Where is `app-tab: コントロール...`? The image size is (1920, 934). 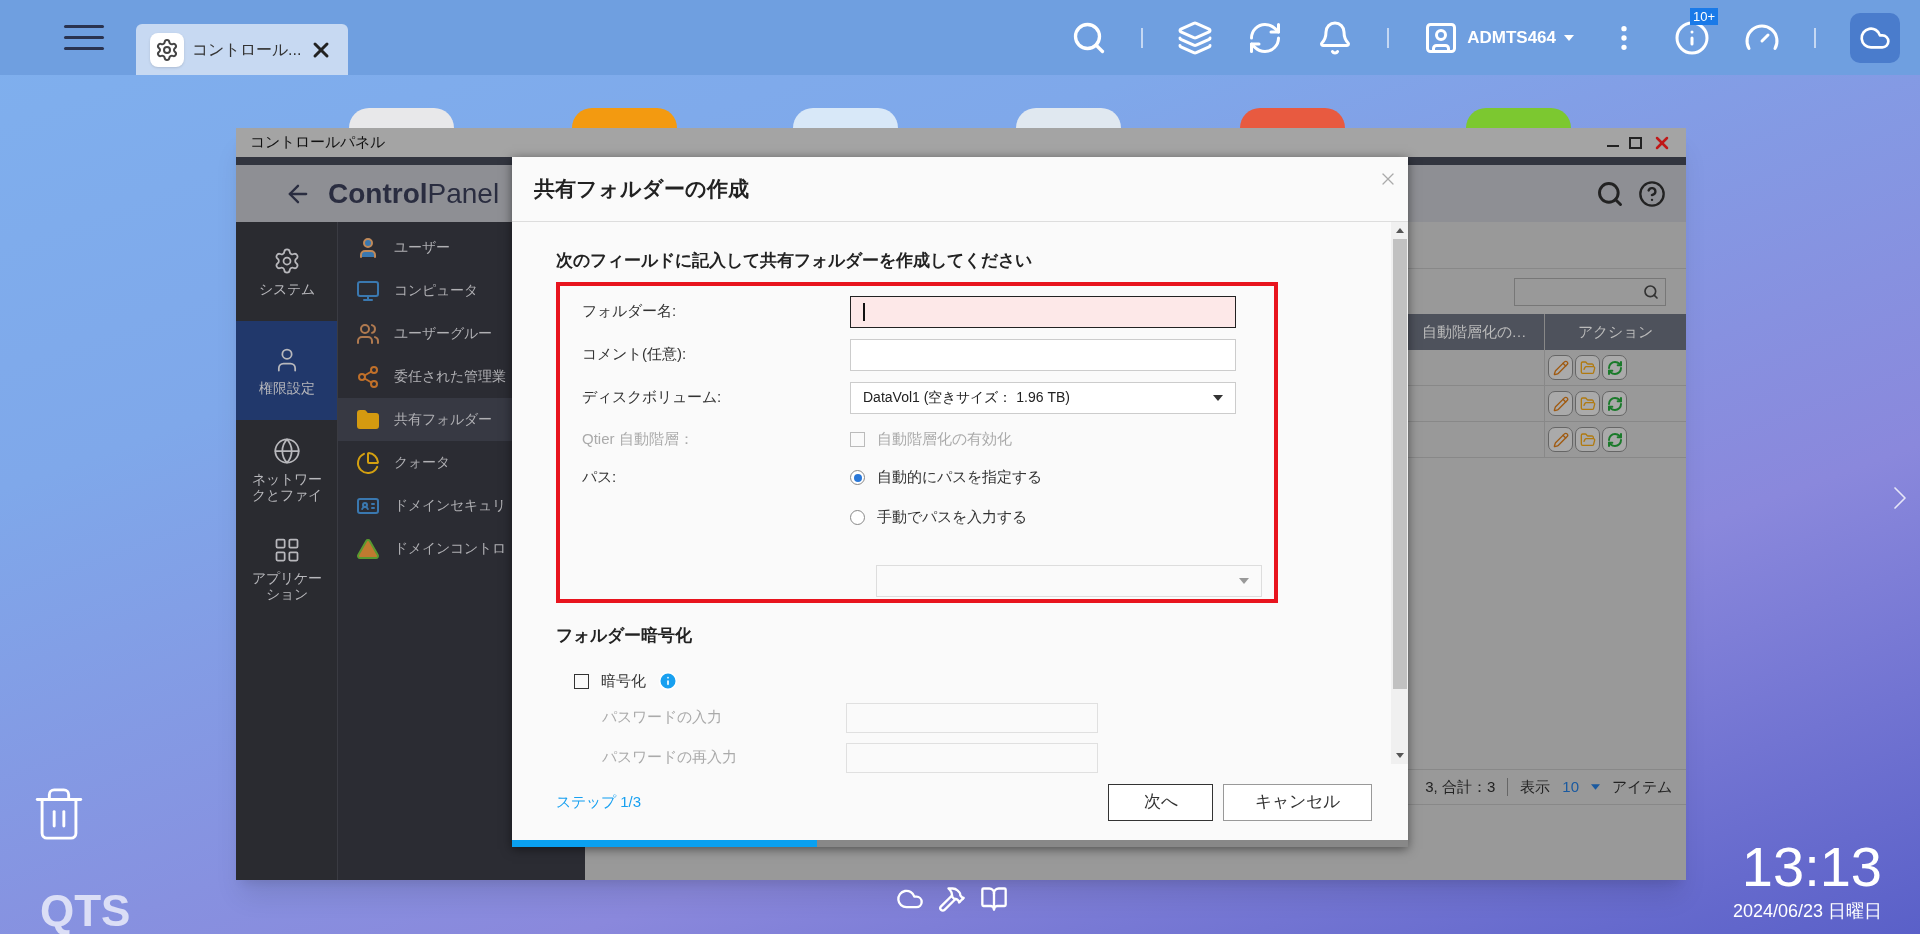
app-tab: コントロール... is located at coordinates (242, 49).